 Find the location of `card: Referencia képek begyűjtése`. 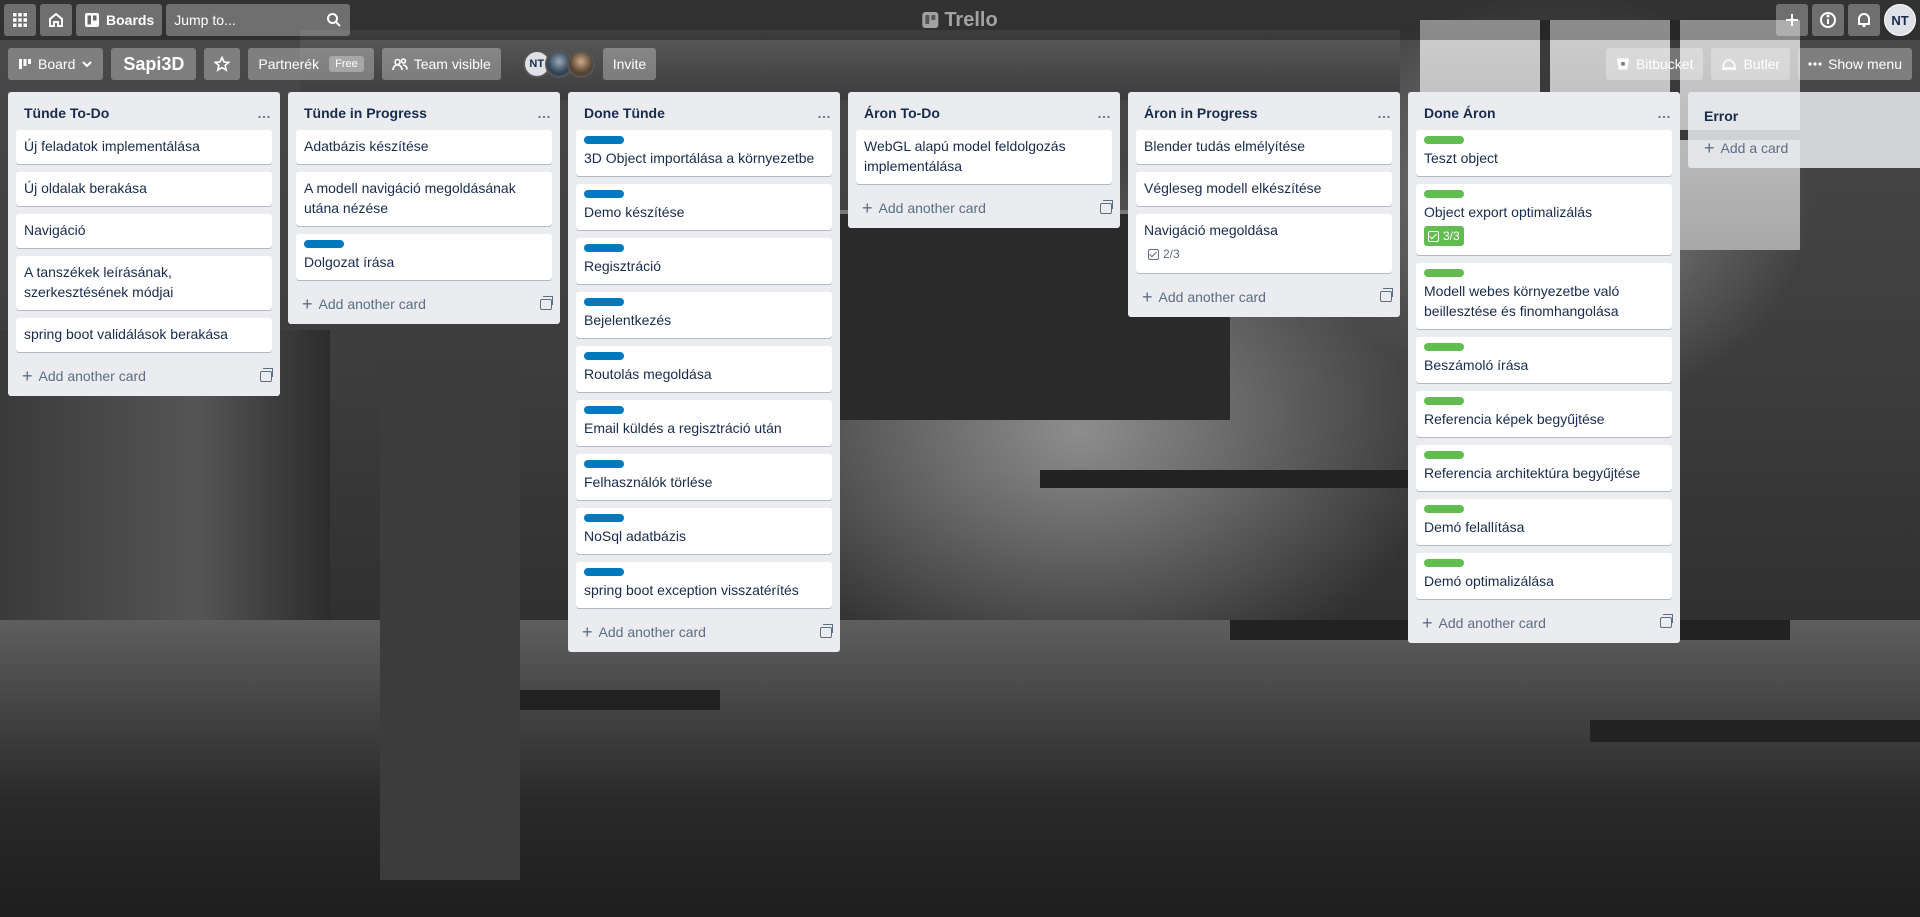

card: Referencia képek begyűjtése is located at coordinates (1544, 413).